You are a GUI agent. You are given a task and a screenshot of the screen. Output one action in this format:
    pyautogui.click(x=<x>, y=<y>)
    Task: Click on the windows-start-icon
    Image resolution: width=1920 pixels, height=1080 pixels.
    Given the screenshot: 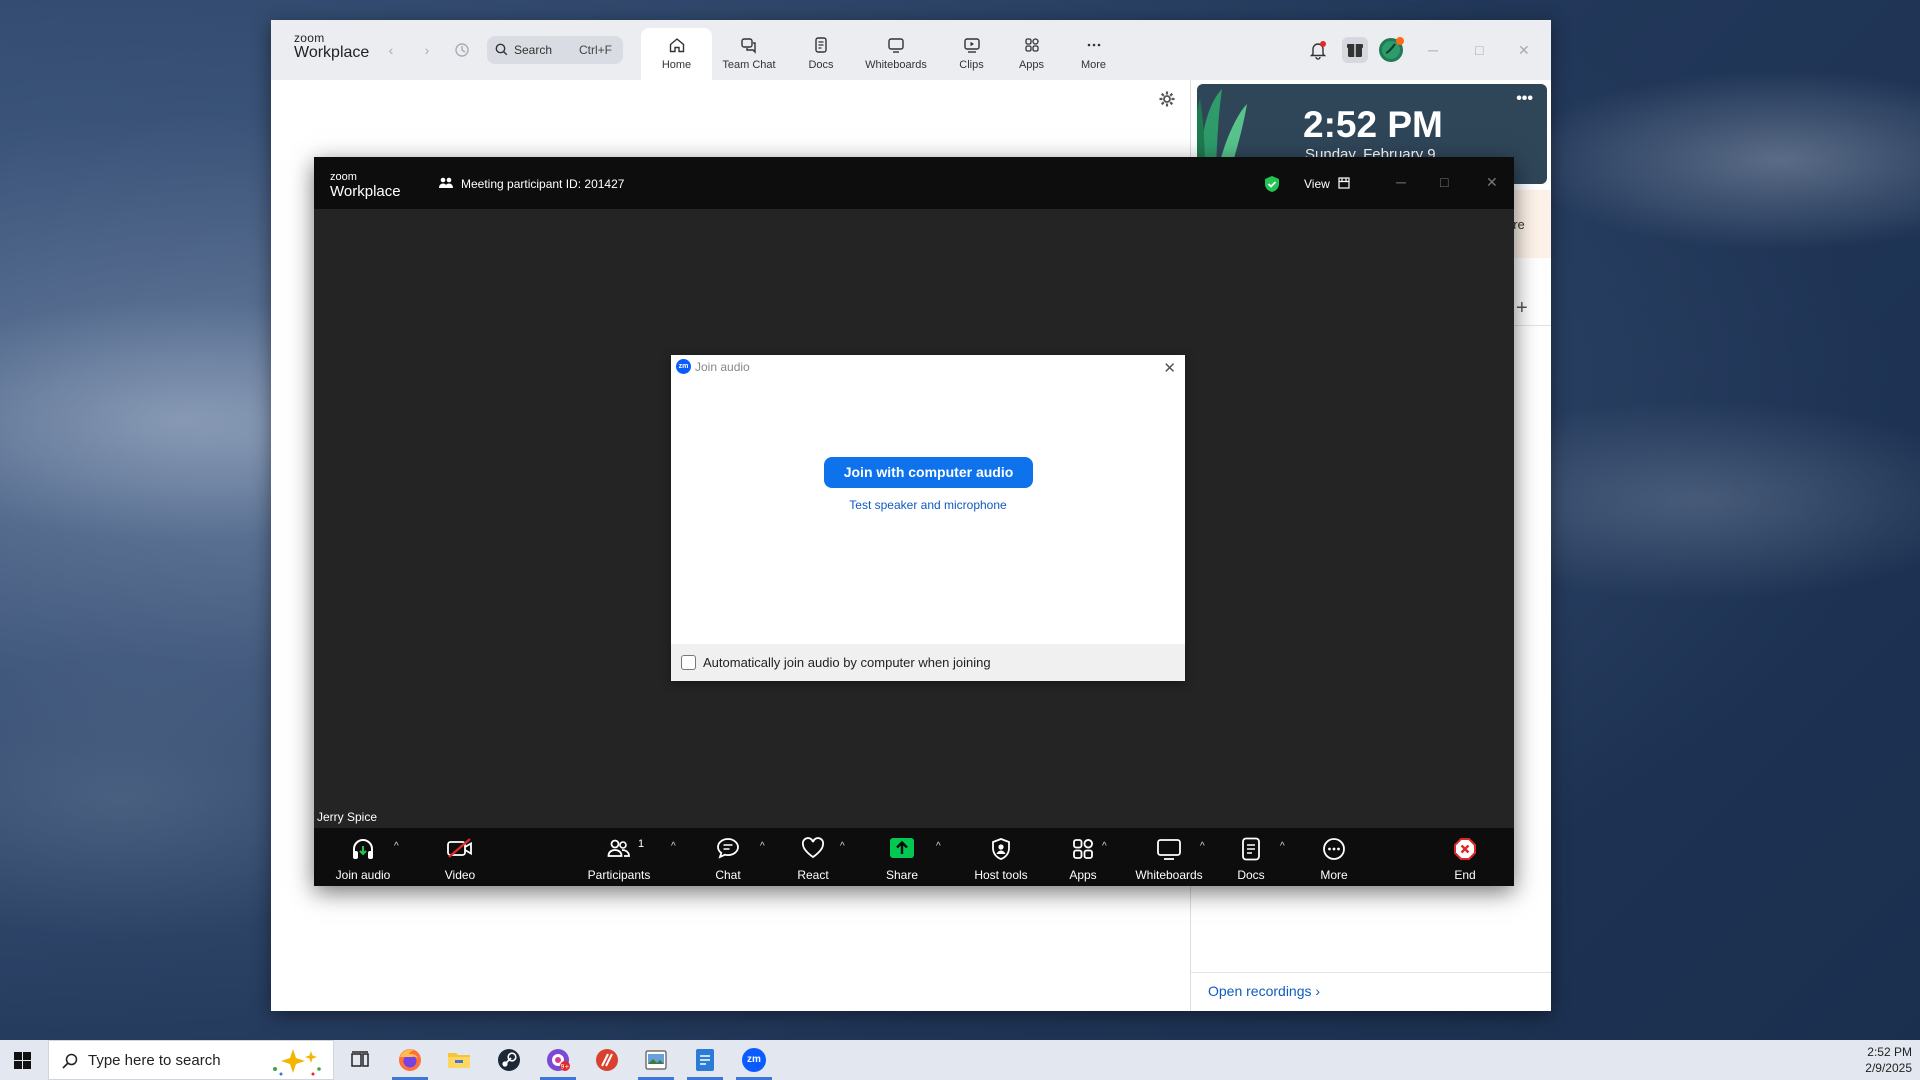 What is the action you would take?
    pyautogui.click(x=22, y=1060)
    